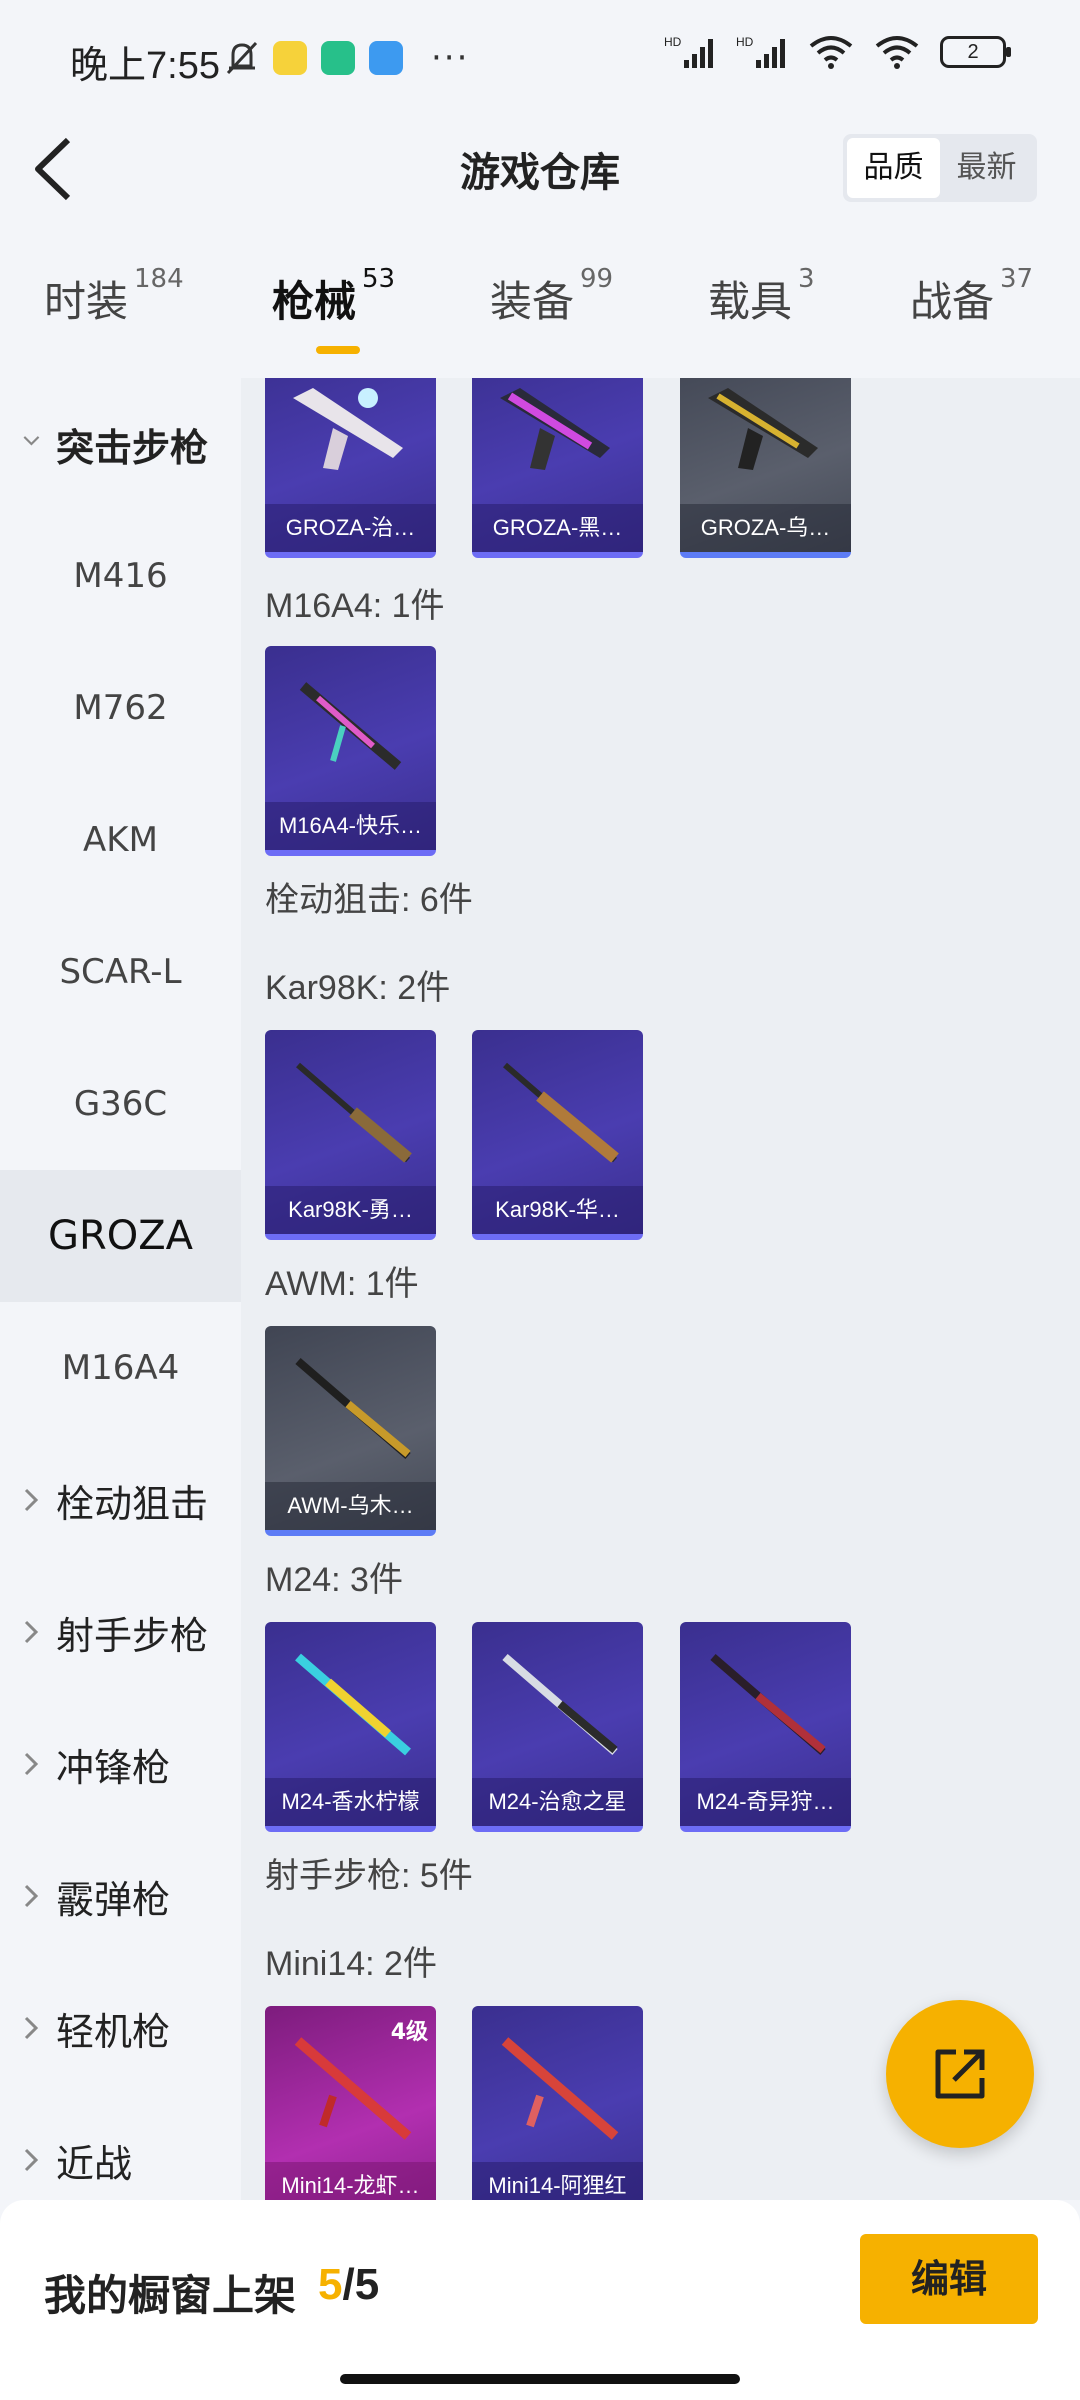  I want to click on signal2-hd-label: HD, so click(745, 42).